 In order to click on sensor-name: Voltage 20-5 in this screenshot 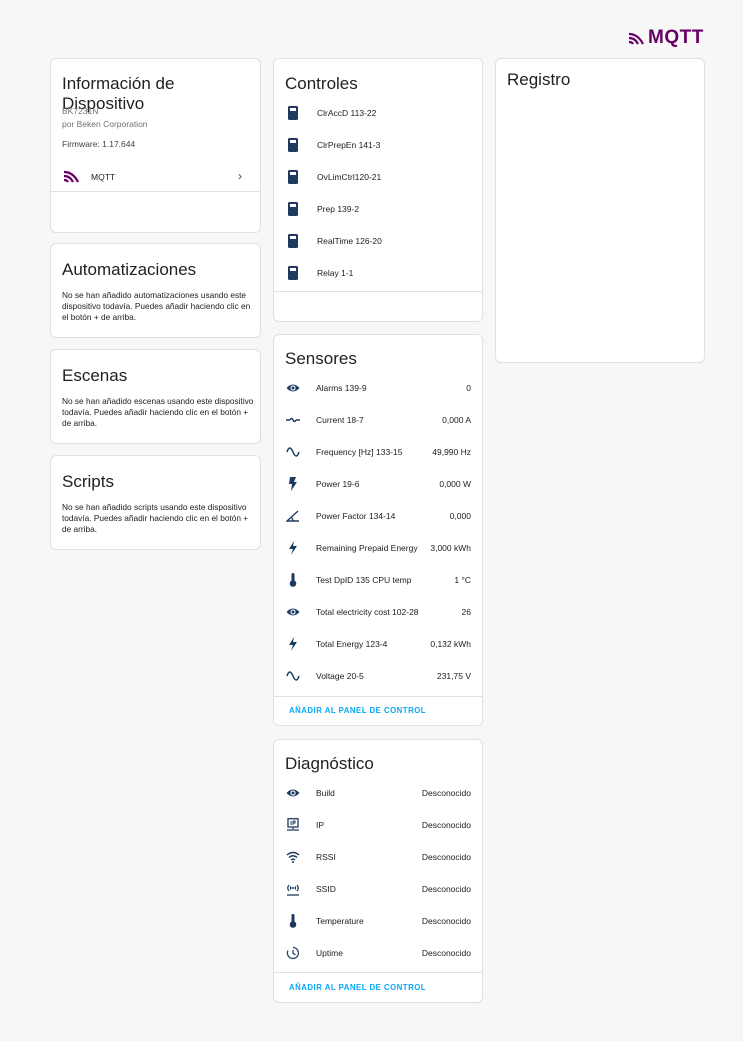, I will do `click(340, 676)`.